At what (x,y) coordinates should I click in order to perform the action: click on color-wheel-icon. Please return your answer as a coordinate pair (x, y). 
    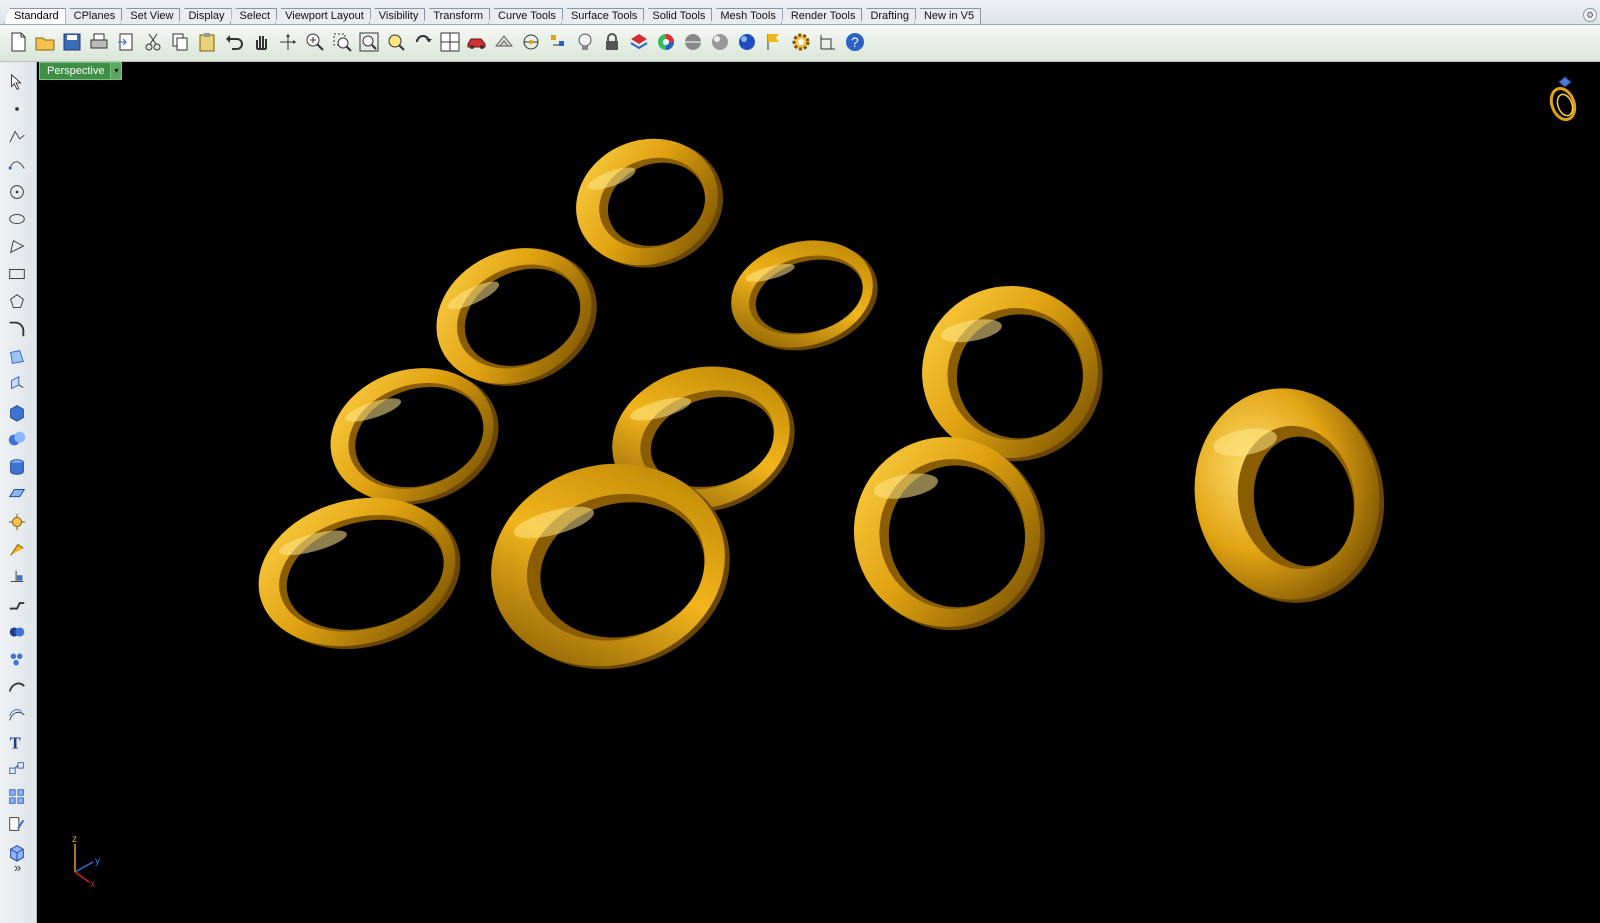
    Looking at the image, I should click on (666, 42).